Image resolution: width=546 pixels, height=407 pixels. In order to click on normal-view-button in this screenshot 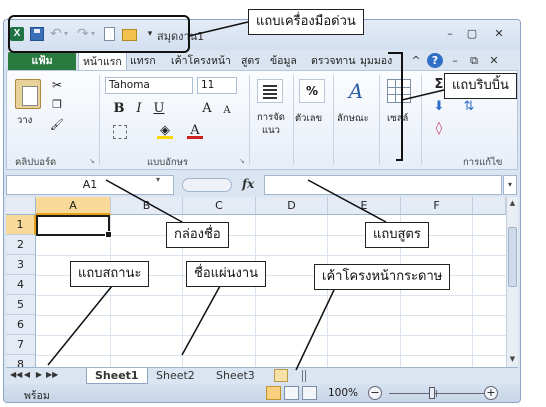, I will do `click(273, 393)`.